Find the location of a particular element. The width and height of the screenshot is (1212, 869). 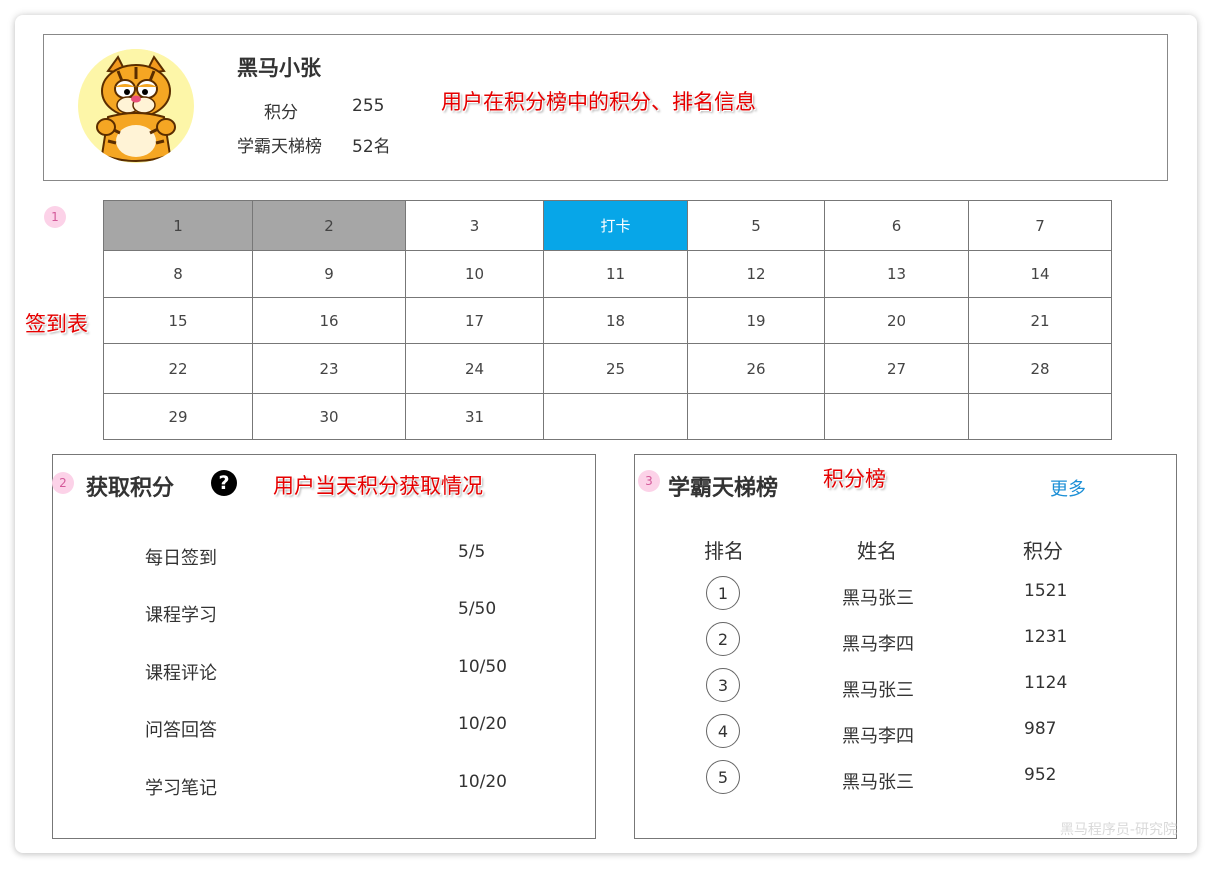

calendar-day: 14 is located at coordinates (1040, 274).